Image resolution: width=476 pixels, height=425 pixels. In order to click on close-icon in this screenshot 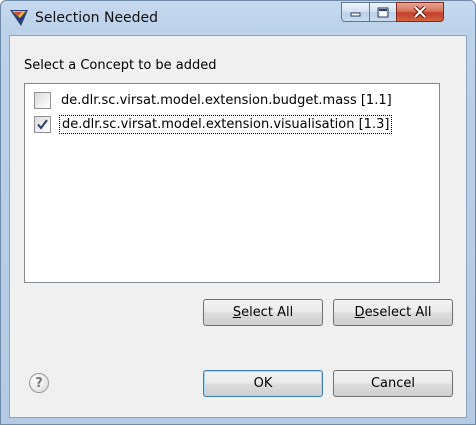, I will do `click(420, 12)`.